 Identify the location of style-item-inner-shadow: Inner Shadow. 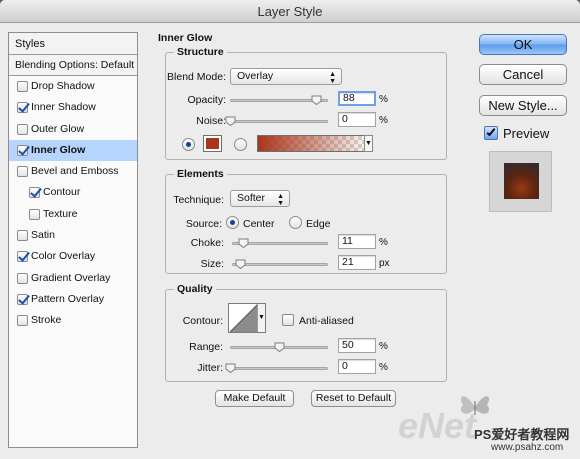
(73, 107).